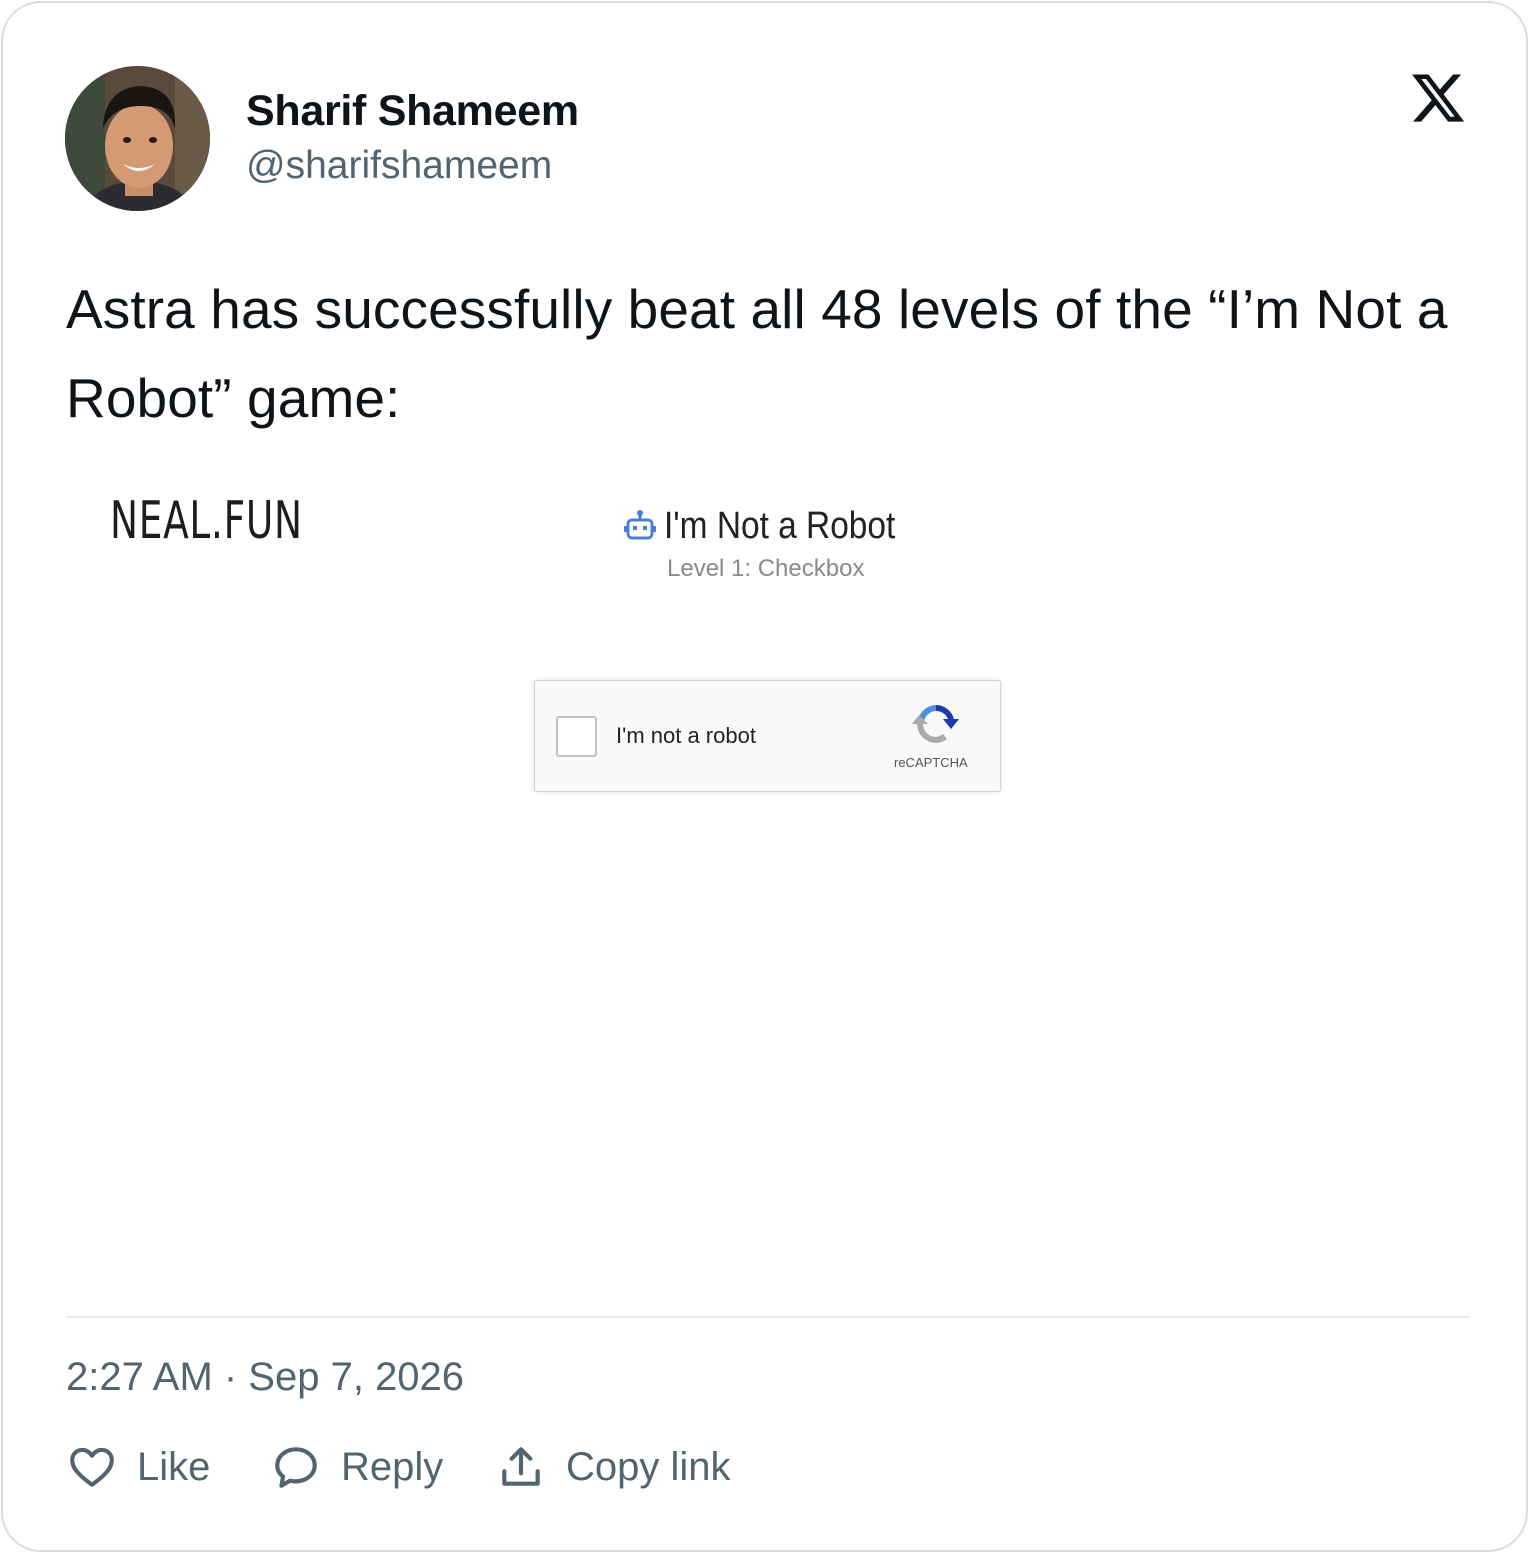 The height and width of the screenshot is (1554, 1530). I want to click on copy-link-label: Copy link, so click(648, 1466).